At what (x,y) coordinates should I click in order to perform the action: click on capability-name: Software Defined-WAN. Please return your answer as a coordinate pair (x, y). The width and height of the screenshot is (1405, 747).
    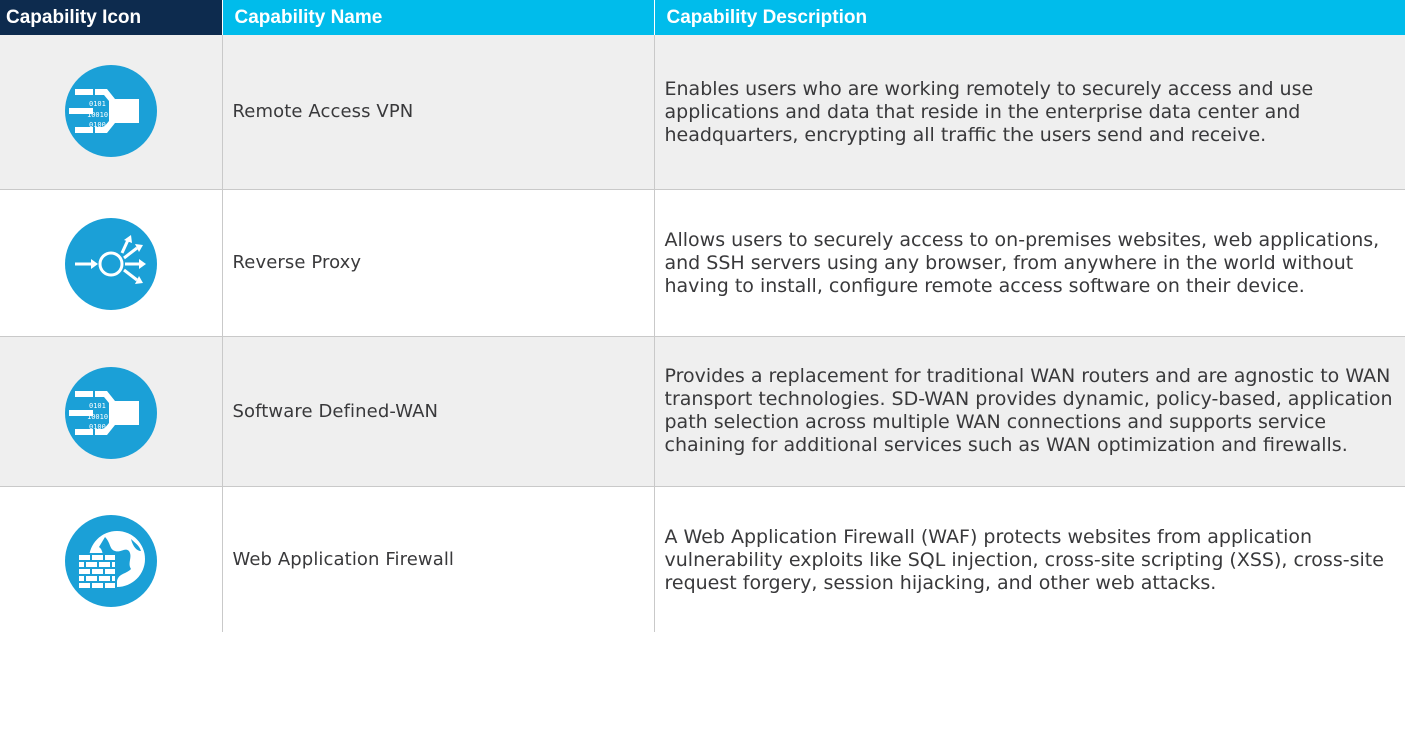
    Looking at the image, I should click on (438, 411).